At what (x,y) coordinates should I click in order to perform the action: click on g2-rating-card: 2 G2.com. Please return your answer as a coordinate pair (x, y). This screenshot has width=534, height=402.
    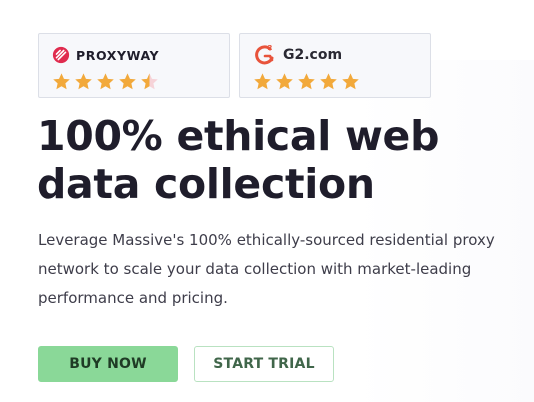
    Looking at the image, I should click on (335, 65).